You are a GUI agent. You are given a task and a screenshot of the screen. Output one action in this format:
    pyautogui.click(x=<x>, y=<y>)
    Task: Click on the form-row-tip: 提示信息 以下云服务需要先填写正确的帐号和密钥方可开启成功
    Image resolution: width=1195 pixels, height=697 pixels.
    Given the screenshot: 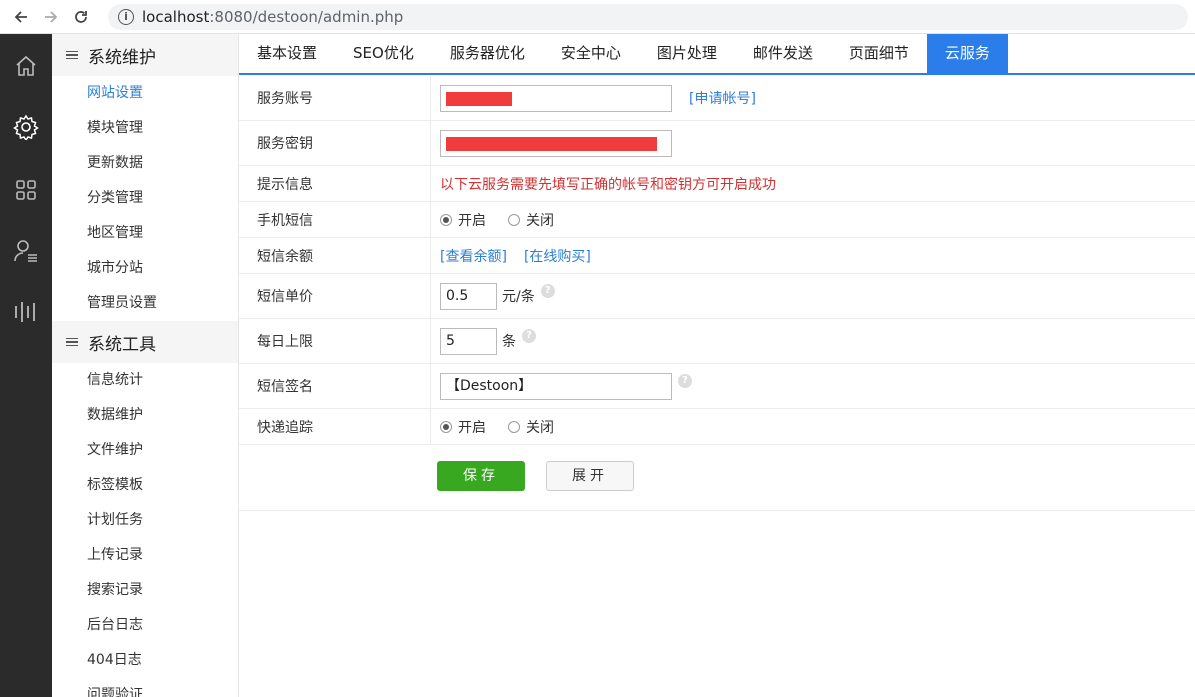 What is the action you would take?
    pyautogui.click(x=717, y=184)
    